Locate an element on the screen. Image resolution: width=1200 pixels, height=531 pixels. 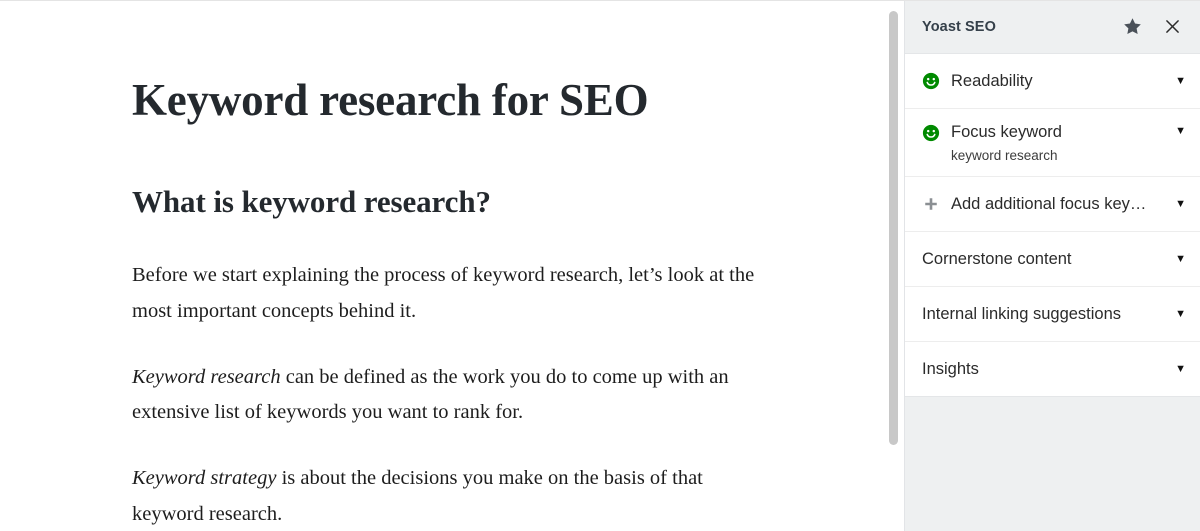
sidebar-item-label: Insights is located at coordinates (950, 368).